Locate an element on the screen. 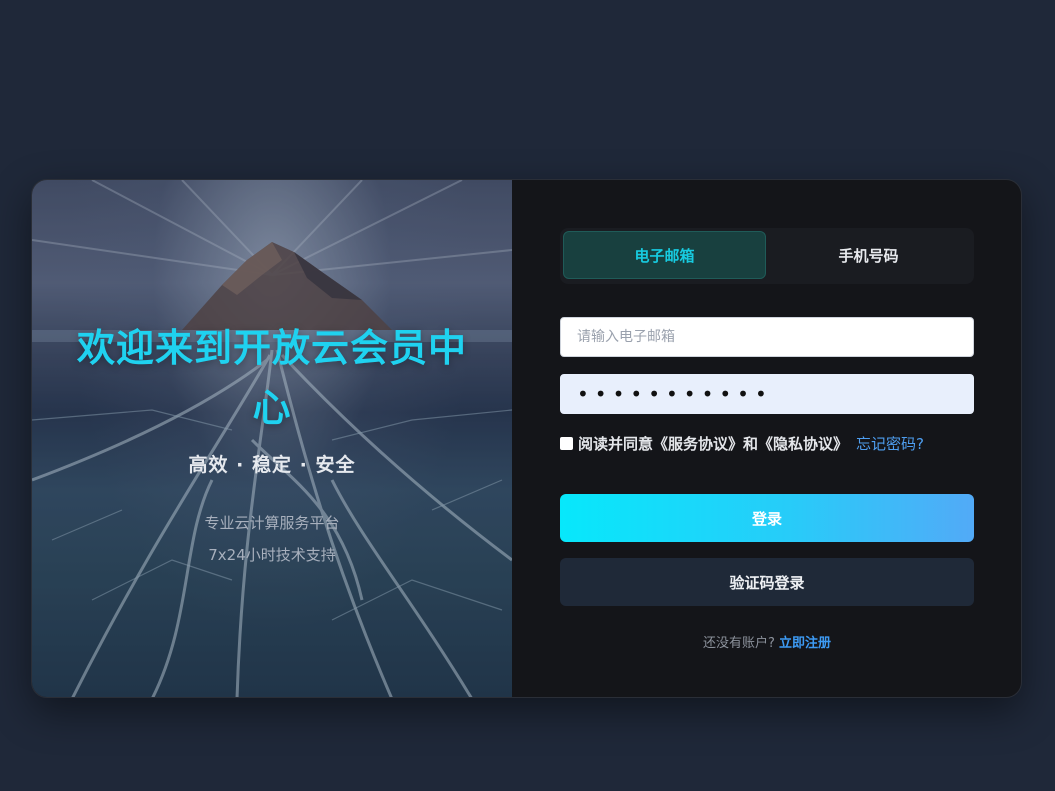 Image resolution: width=1055 pixels, height=791 pixels. login-button: 登录 is located at coordinates (767, 518).